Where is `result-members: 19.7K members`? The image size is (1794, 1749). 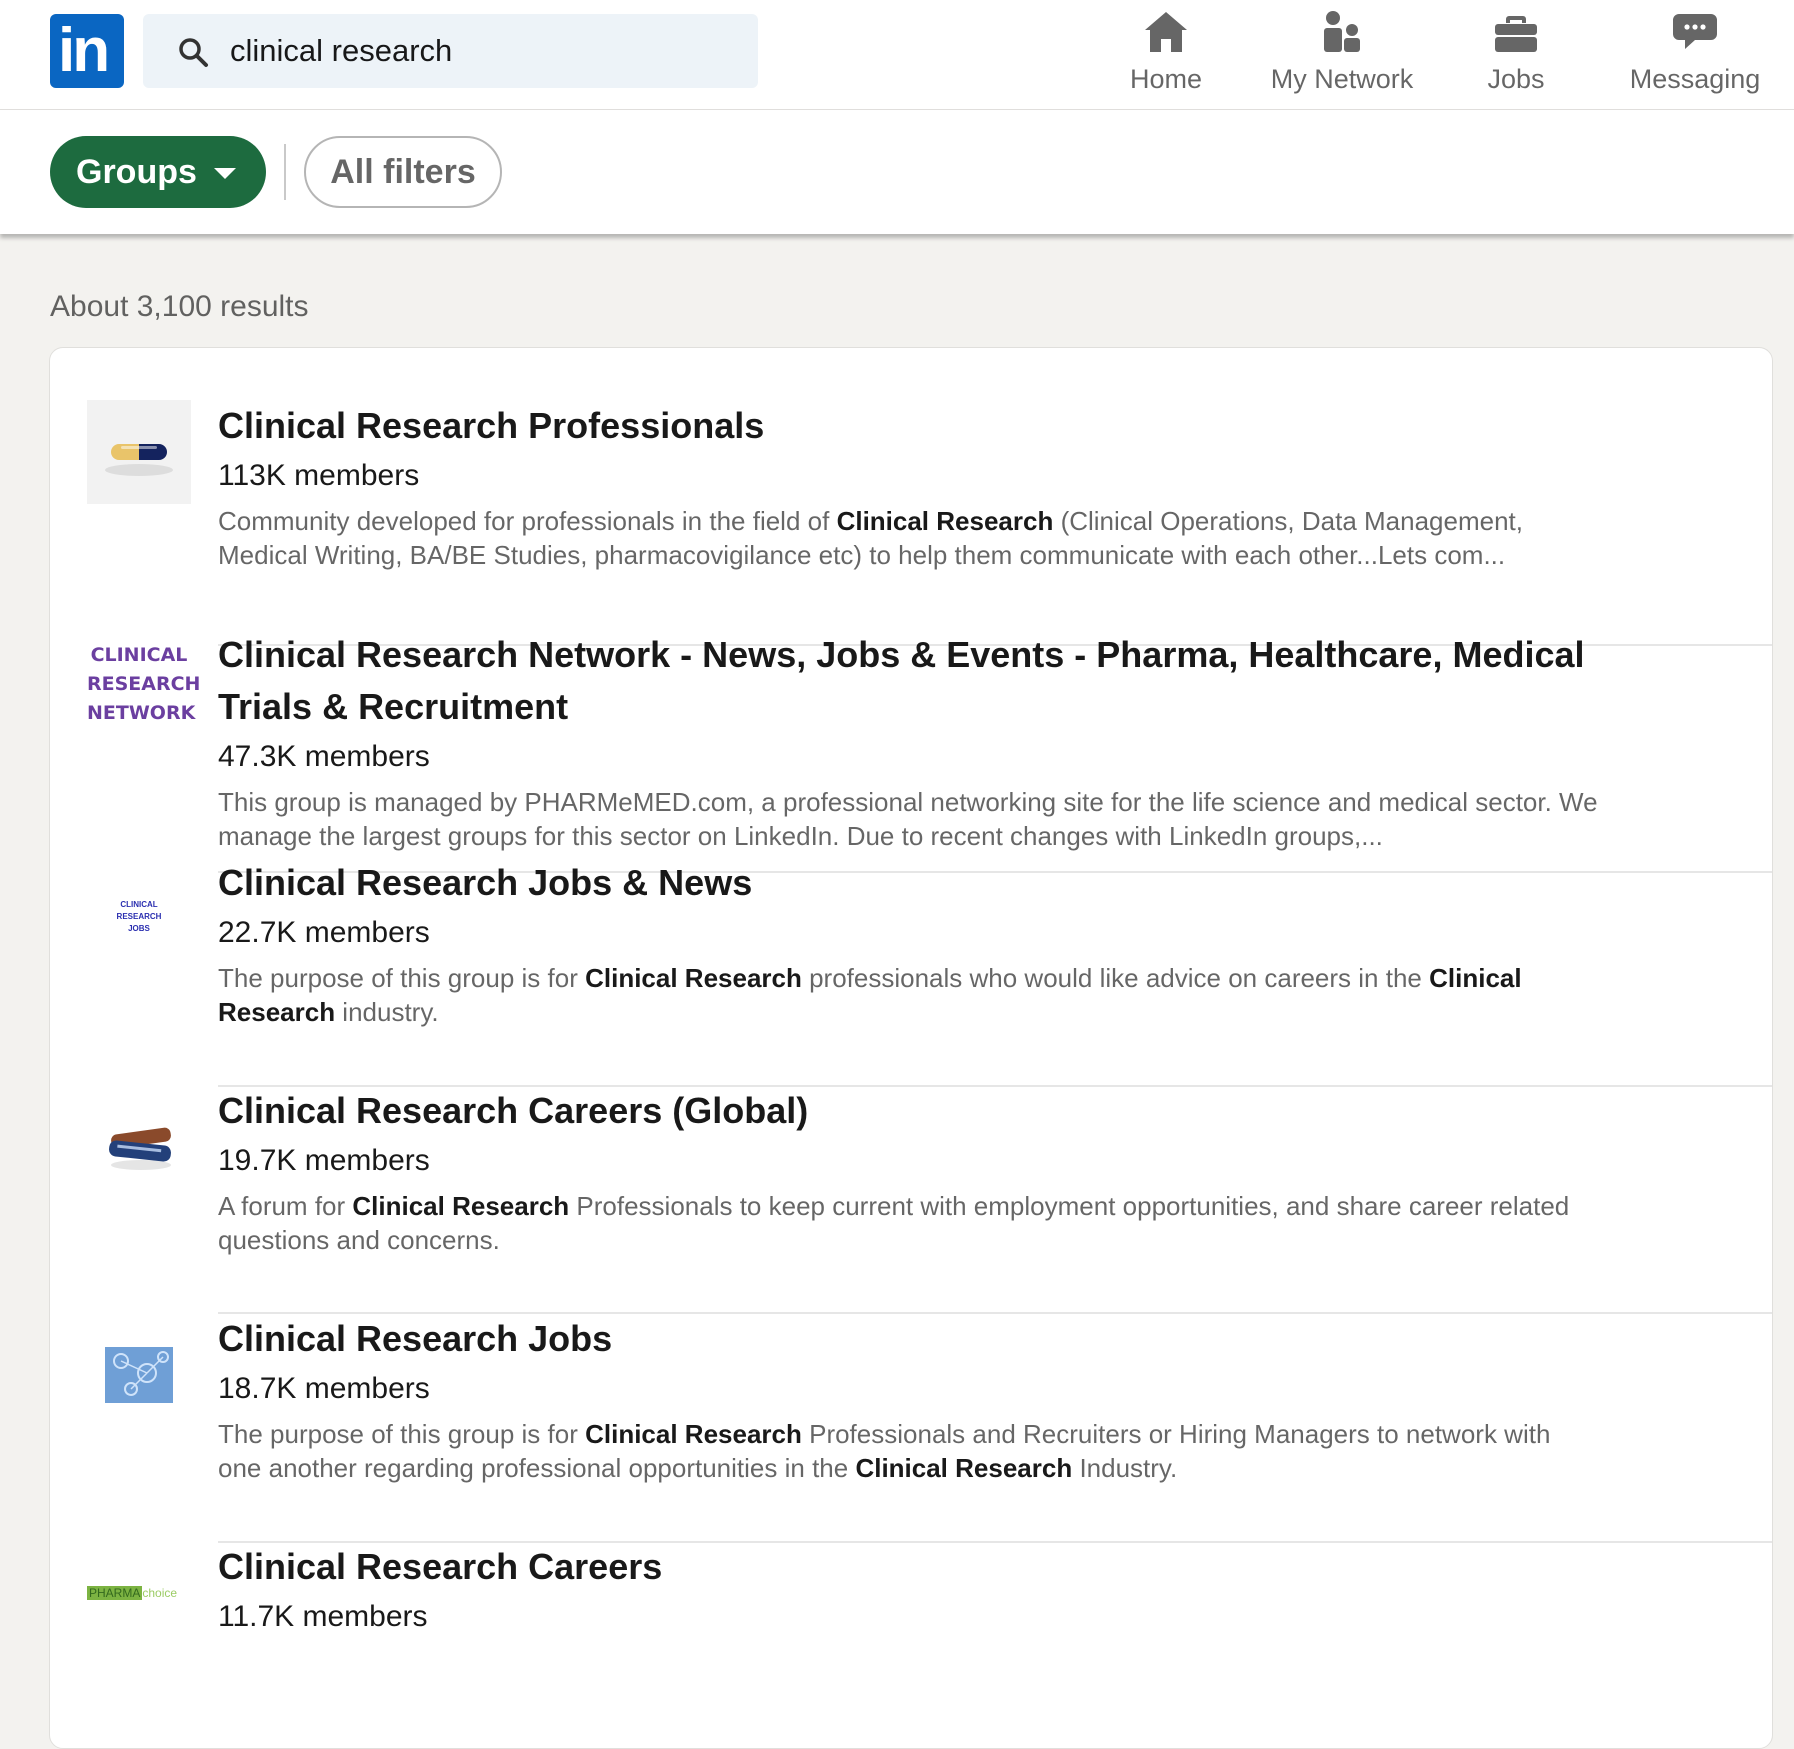
result-members: 19.7K members is located at coordinates (324, 1160).